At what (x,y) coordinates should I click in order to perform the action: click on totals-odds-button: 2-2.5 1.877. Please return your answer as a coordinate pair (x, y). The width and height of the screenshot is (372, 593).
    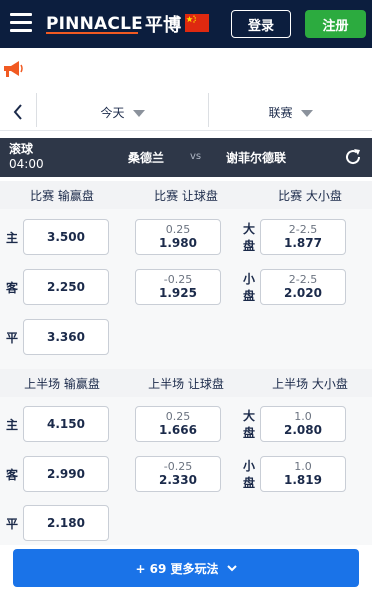
    Looking at the image, I should click on (303, 237).